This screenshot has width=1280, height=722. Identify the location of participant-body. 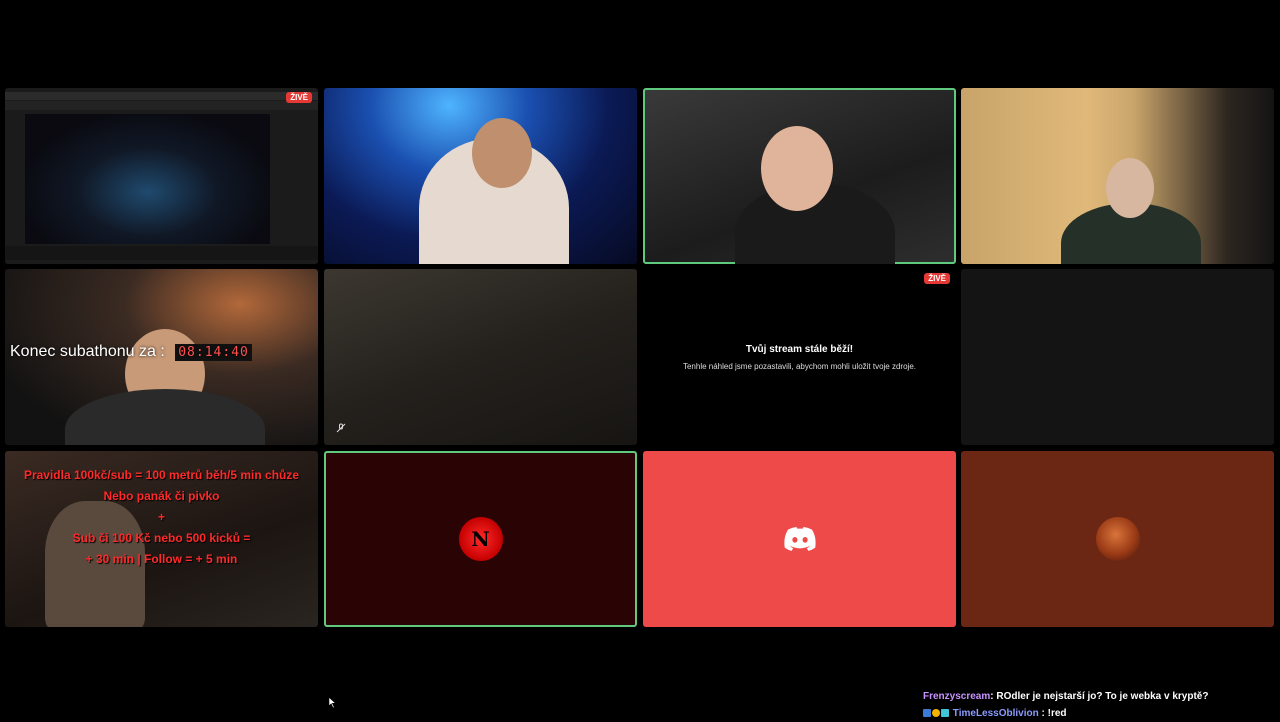
(165, 417).